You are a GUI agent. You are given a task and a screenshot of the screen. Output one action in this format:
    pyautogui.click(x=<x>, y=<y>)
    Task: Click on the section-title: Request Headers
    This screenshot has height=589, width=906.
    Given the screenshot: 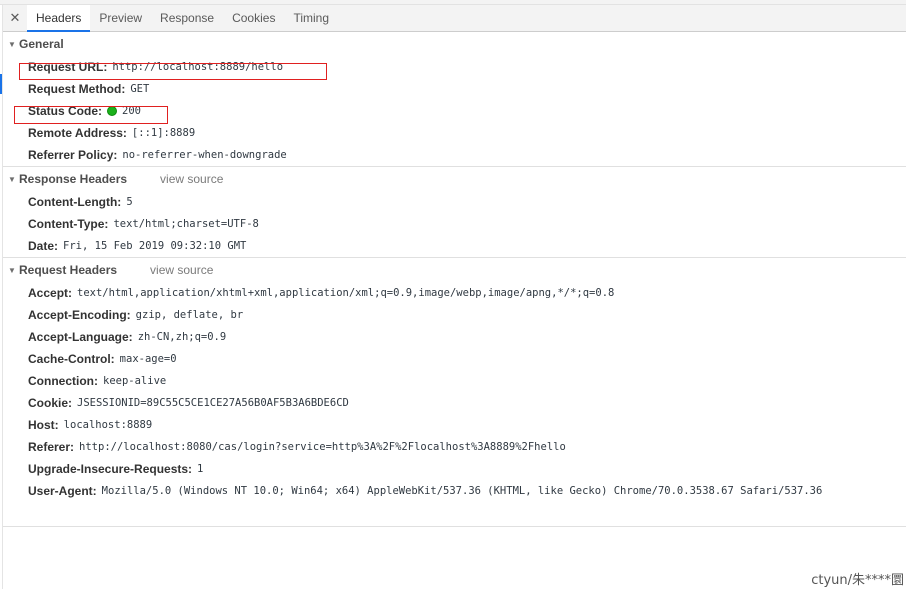 What is the action you would take?
    pyautogui.click(x=68, y=270)
    